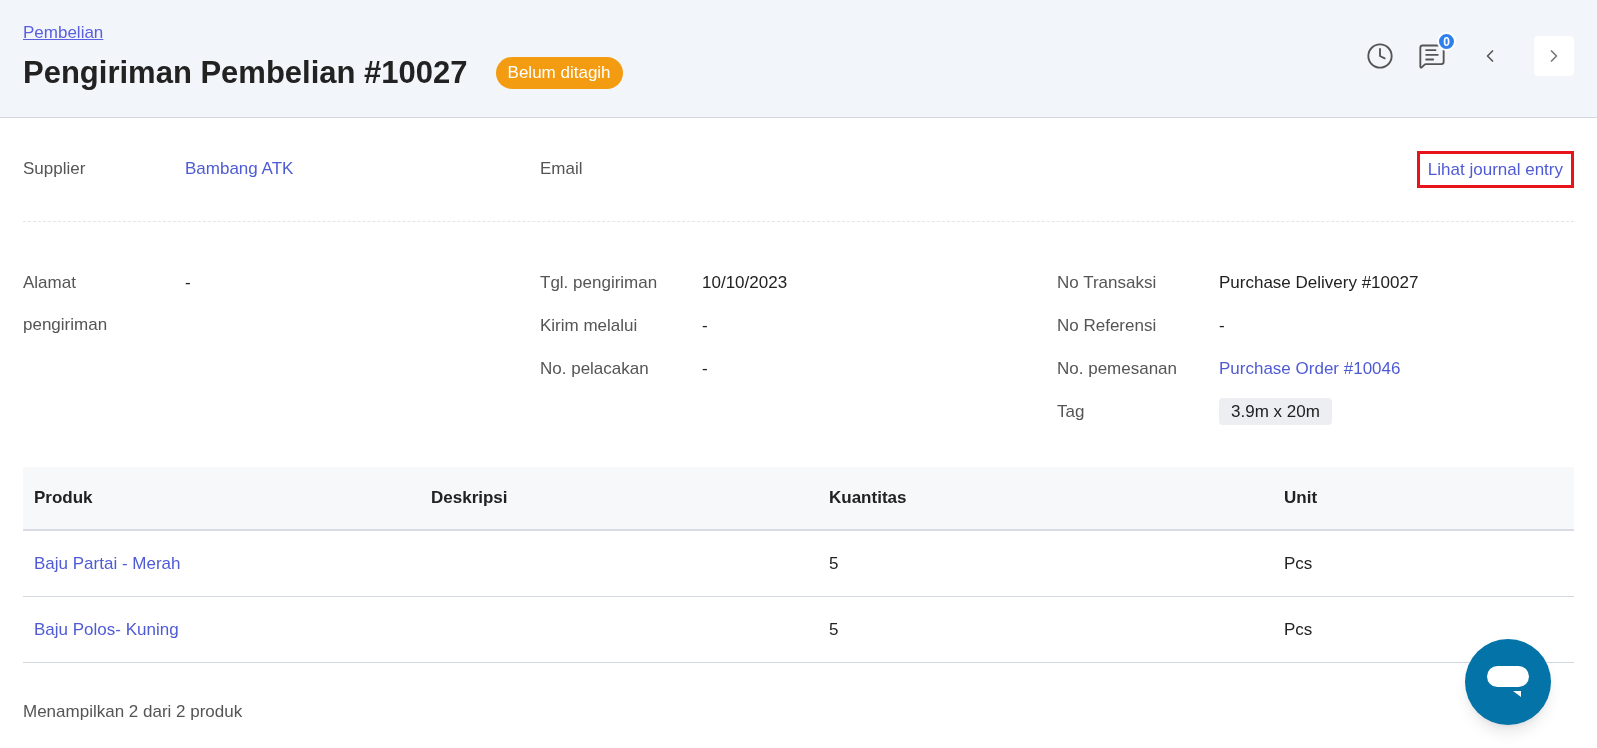 The width and height of the screenshot is (1597, 748). I want to click on product-link: Baju Partai - Merah, so click(107, 563).